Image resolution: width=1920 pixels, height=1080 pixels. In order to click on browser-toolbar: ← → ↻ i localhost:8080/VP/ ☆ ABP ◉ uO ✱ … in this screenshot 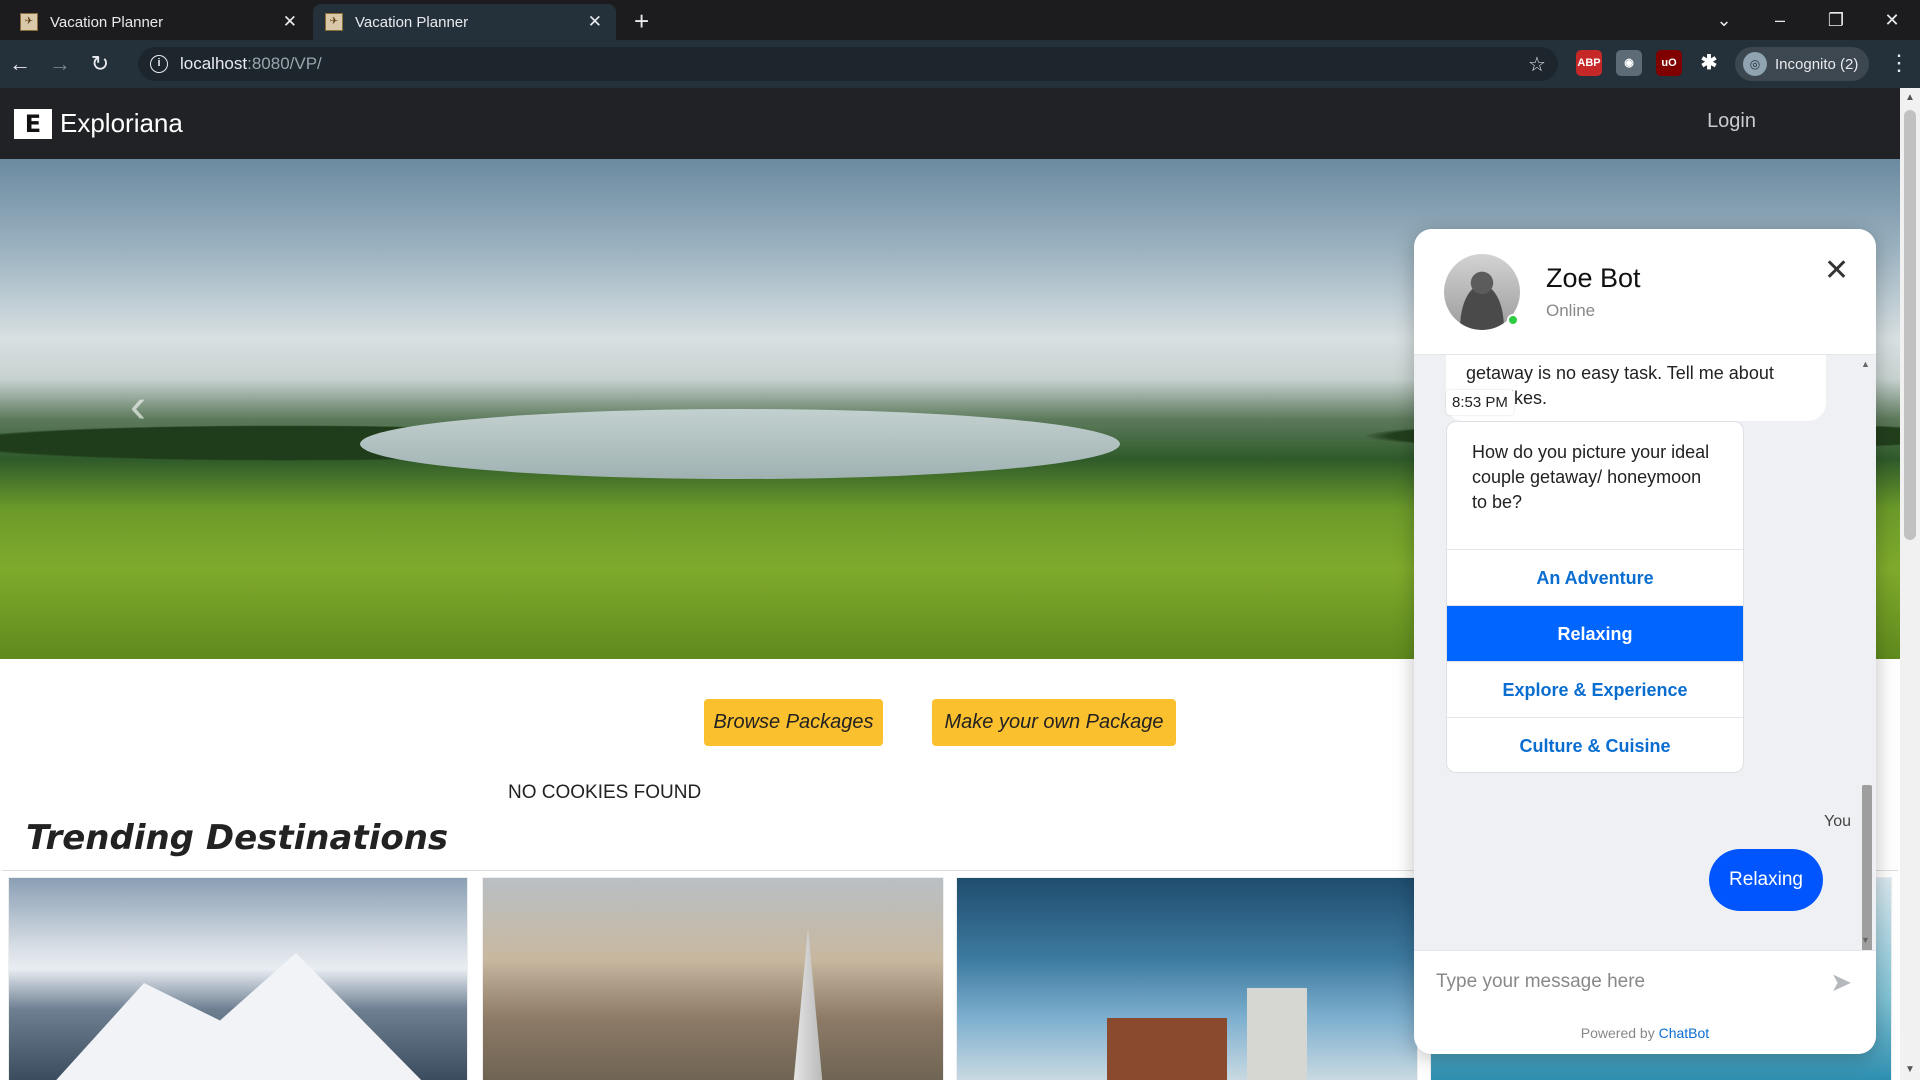, I will do `click(960, 64)`.